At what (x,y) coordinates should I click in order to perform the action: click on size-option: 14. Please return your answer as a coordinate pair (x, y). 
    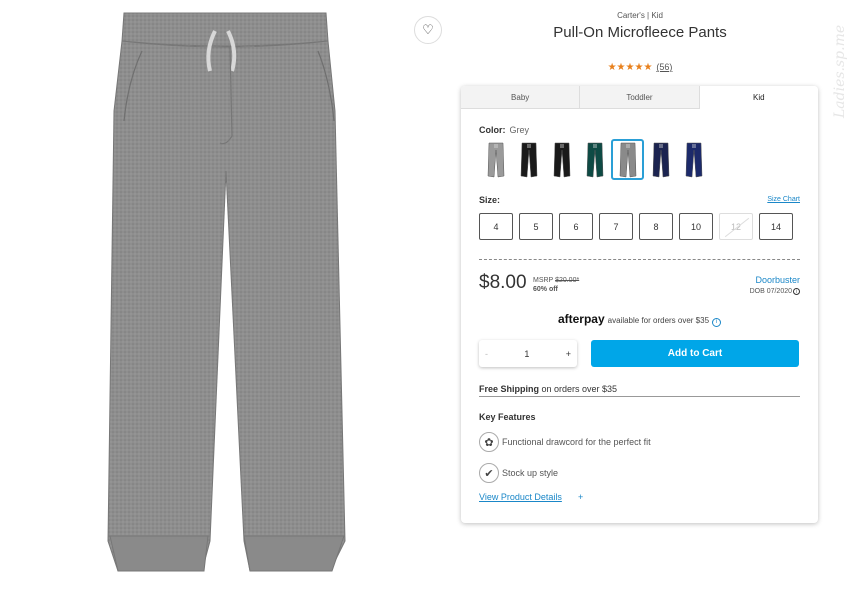
    Looking at the image, I should click on (776, 226).